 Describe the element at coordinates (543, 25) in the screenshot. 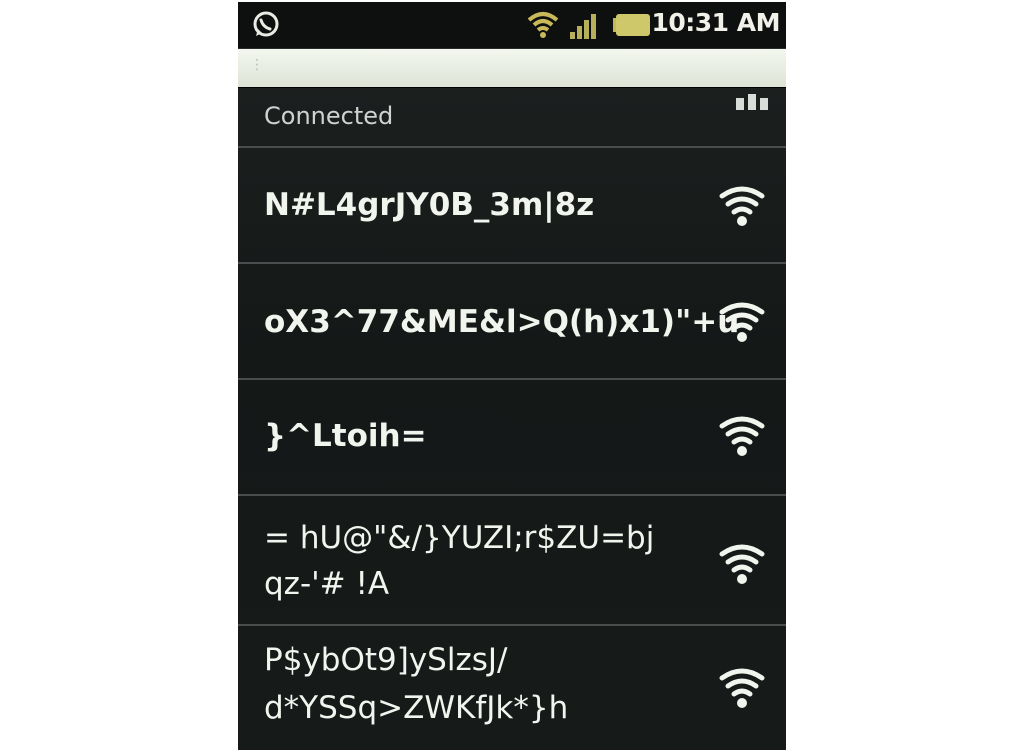

I see `wifi-icon` at that location.